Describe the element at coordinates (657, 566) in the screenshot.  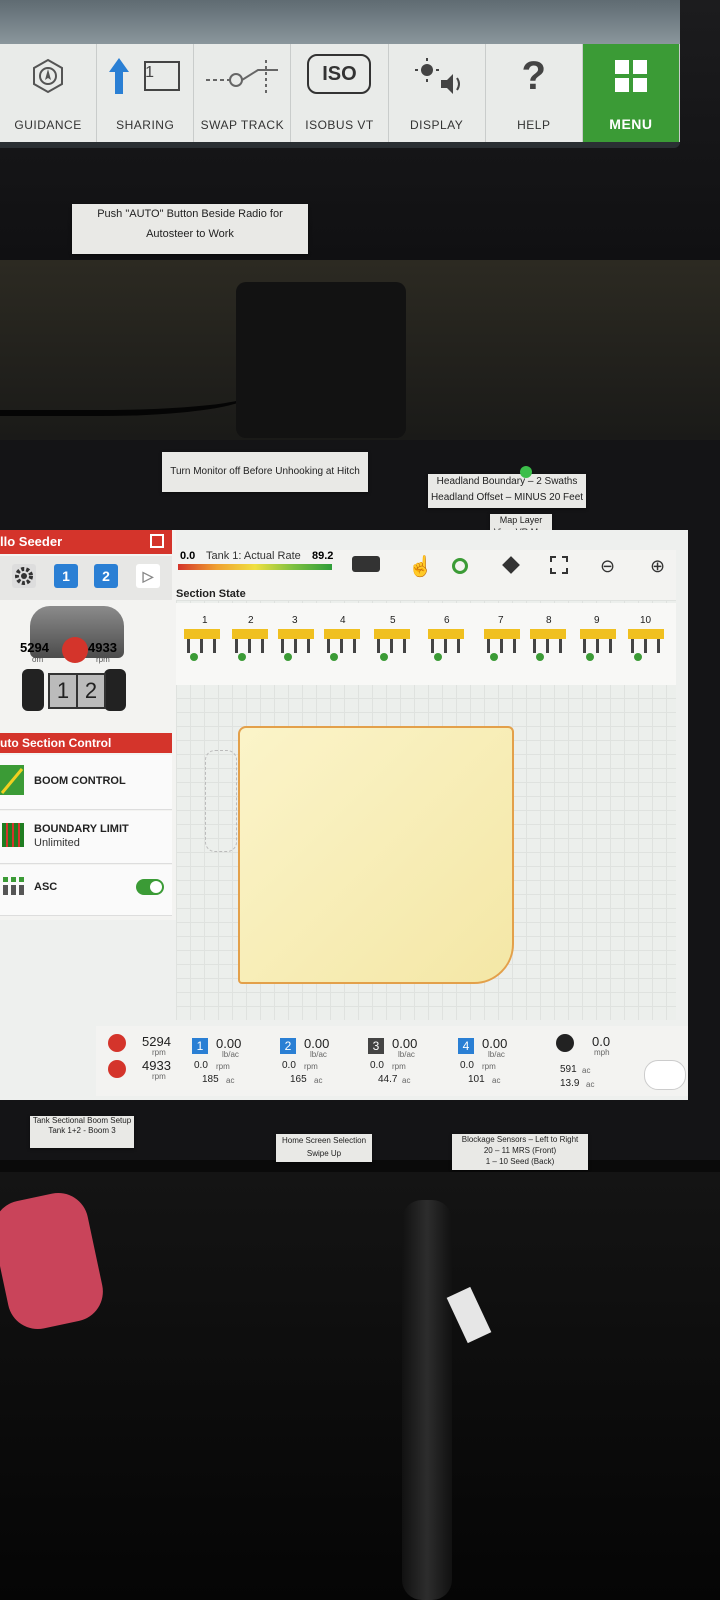
I see `zoom-in-icon: ⊕` at that location.